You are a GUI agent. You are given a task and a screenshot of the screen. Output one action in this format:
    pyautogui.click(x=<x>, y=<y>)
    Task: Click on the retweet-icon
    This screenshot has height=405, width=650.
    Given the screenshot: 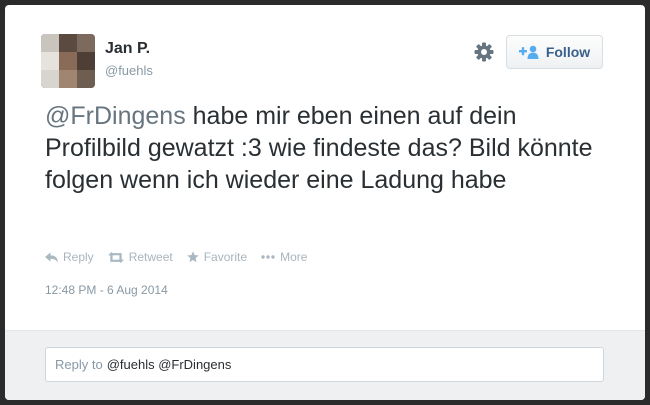 What is the action you would take?
    pyautogui.click(x=115, y=257)
    